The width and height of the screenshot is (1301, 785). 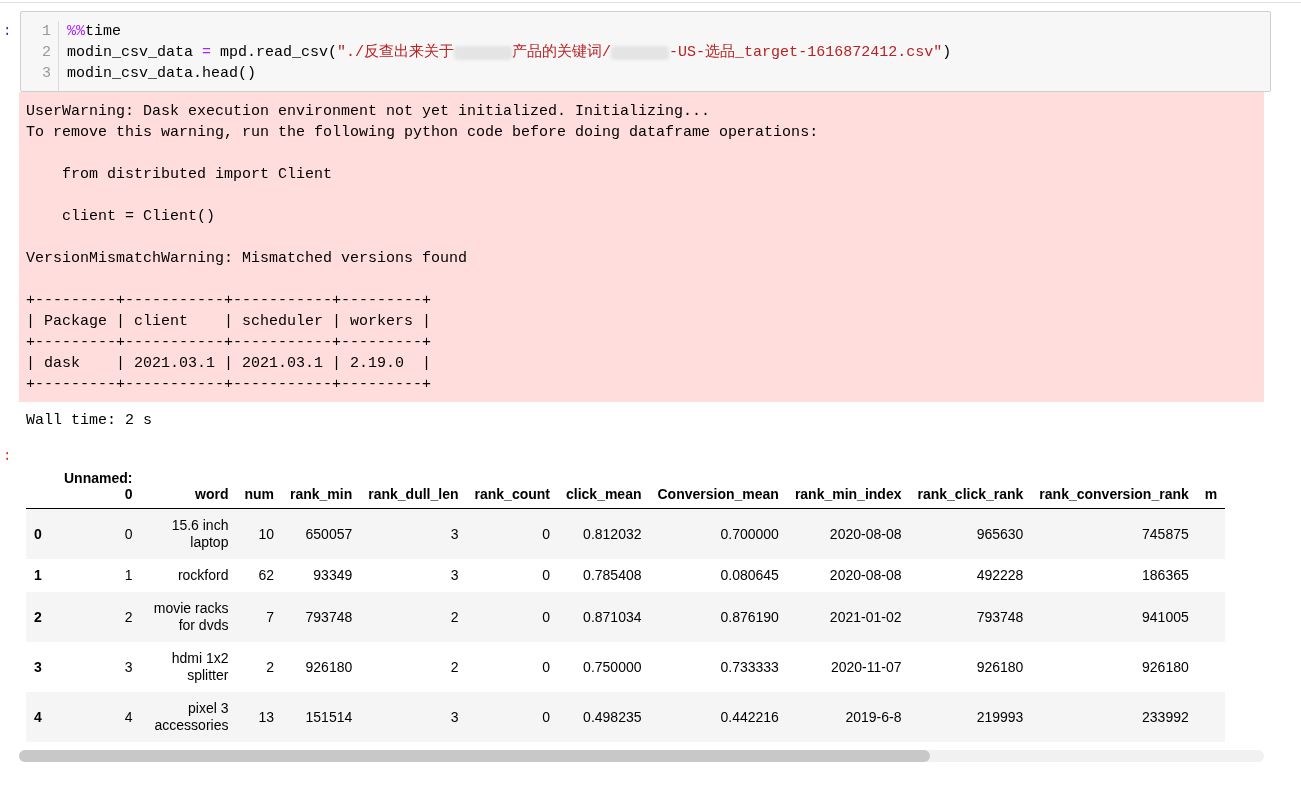 What do you see at coordinates (718, 485) in the screenshot?
I see `column-header: Conversion_mean` at bounding box center [718, 485].